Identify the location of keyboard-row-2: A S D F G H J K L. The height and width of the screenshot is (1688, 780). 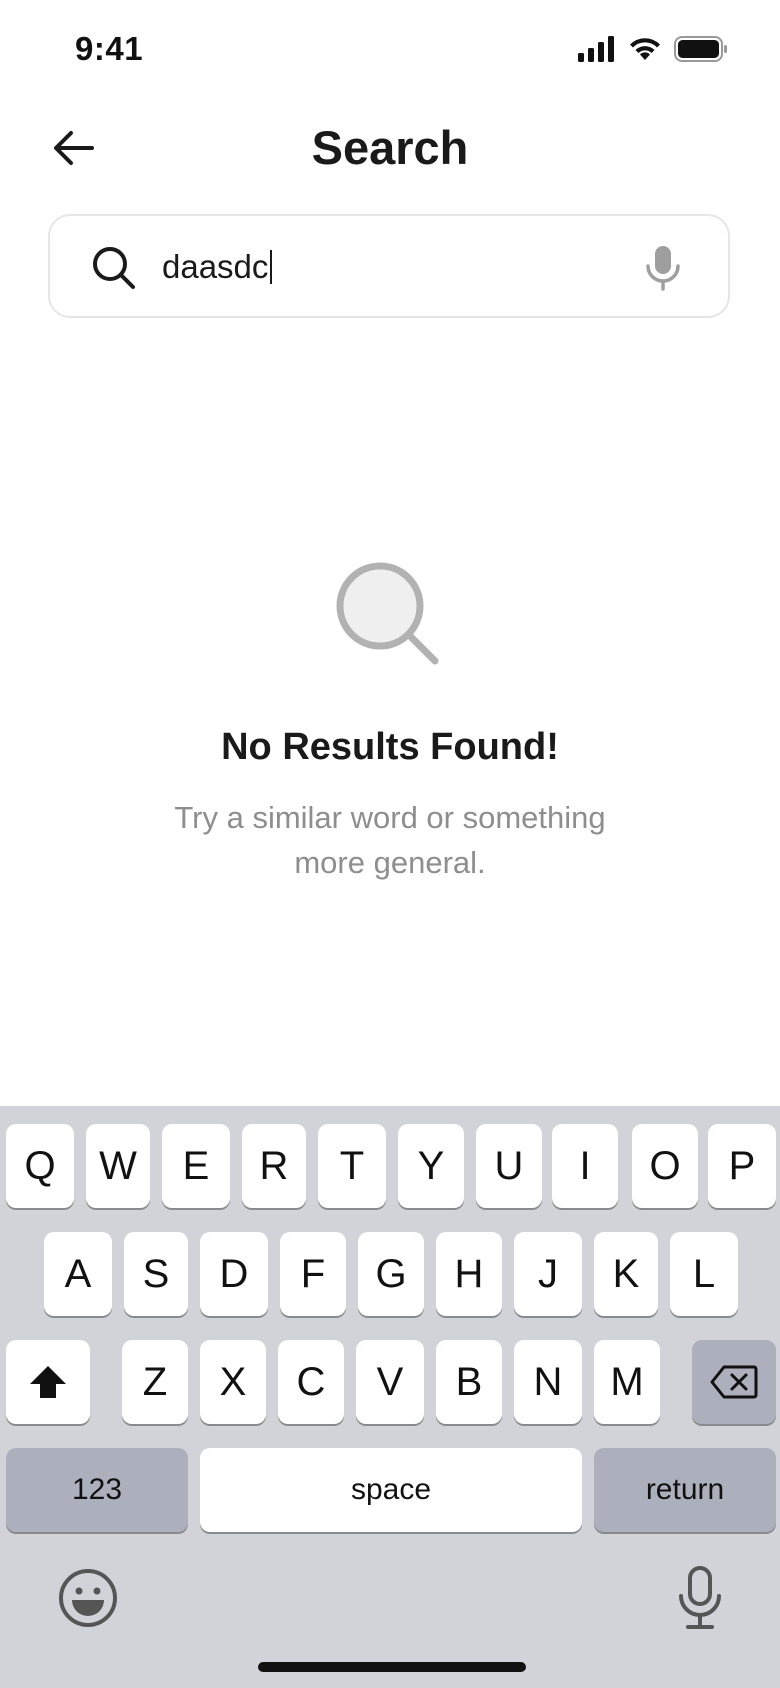
(390, 1274).